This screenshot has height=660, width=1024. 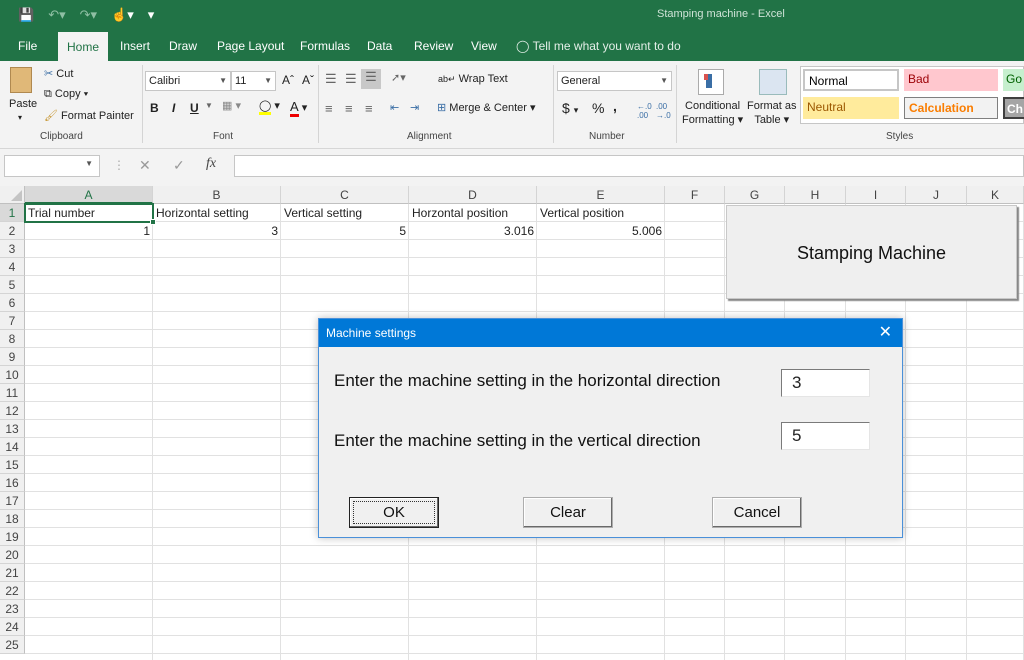 I want to click on copy-button: ⧉ Copy ▾, so click(x=66, y=94).